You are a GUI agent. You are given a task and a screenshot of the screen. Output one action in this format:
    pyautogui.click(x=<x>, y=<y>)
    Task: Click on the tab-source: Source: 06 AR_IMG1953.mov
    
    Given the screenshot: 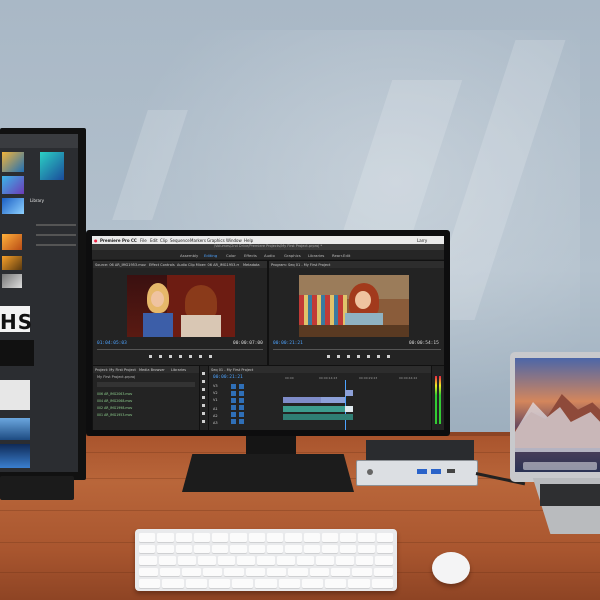 What is the action you would take?
    pyautogui.click(x=120, y=265)
    